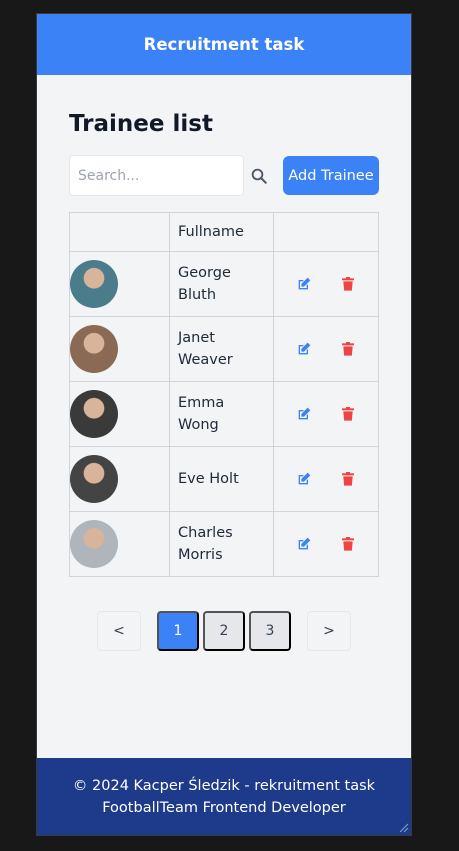  I want to click on table-row: Emma Wong, so click(224, 414).